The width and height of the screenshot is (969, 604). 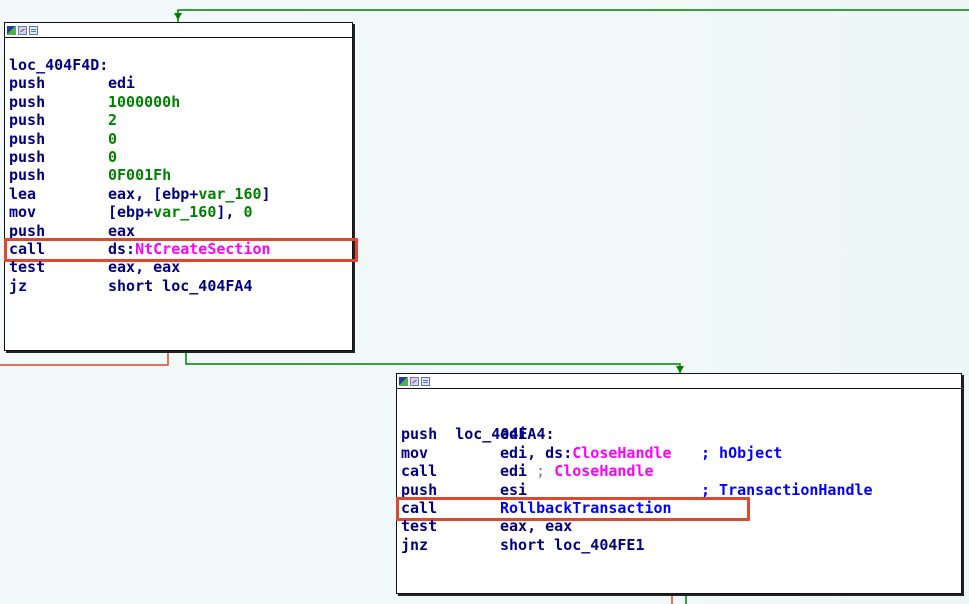 What do you see at coordinates (122, 248) in the screenshot?
I see `operand: ds:` at bounding box center [122, 248].